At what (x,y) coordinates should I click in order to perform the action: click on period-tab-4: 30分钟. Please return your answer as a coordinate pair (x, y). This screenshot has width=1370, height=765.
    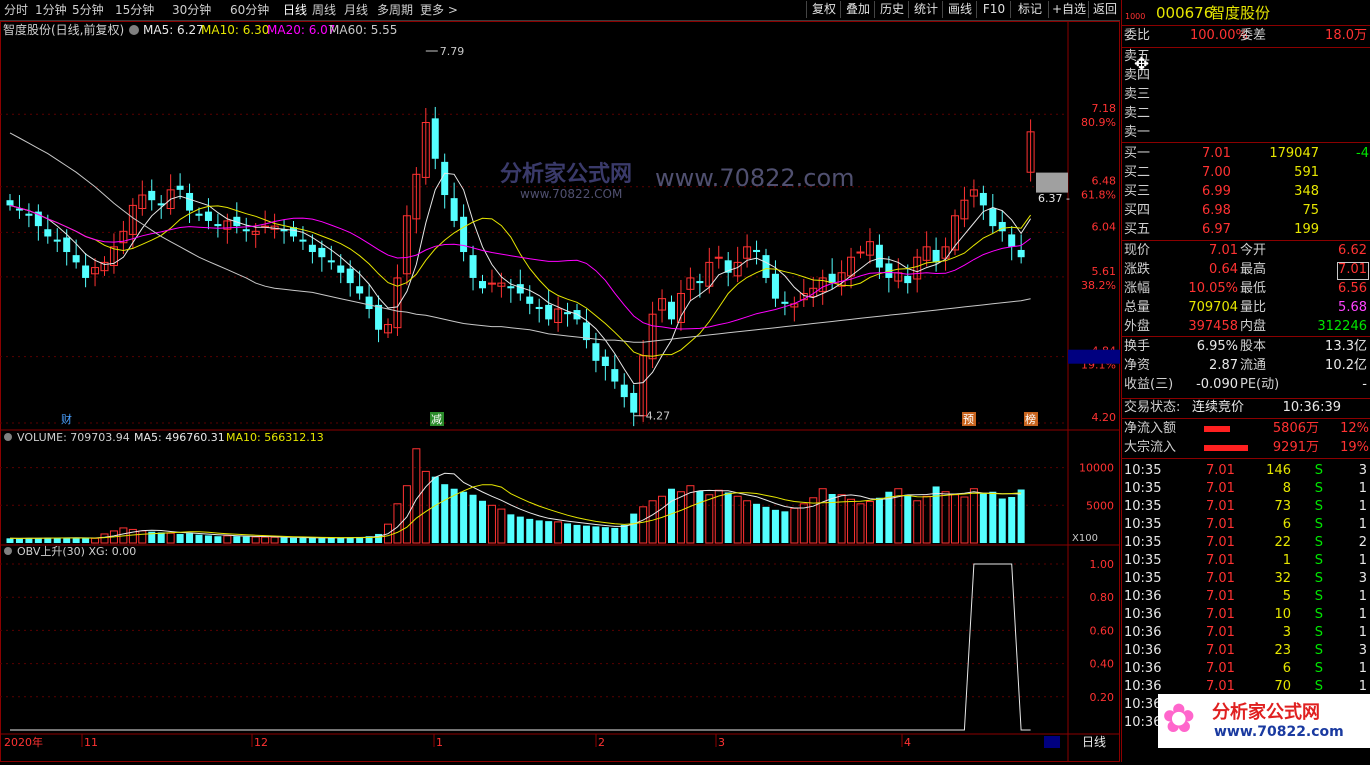
    Looking at the image, I should click on (191, 10).